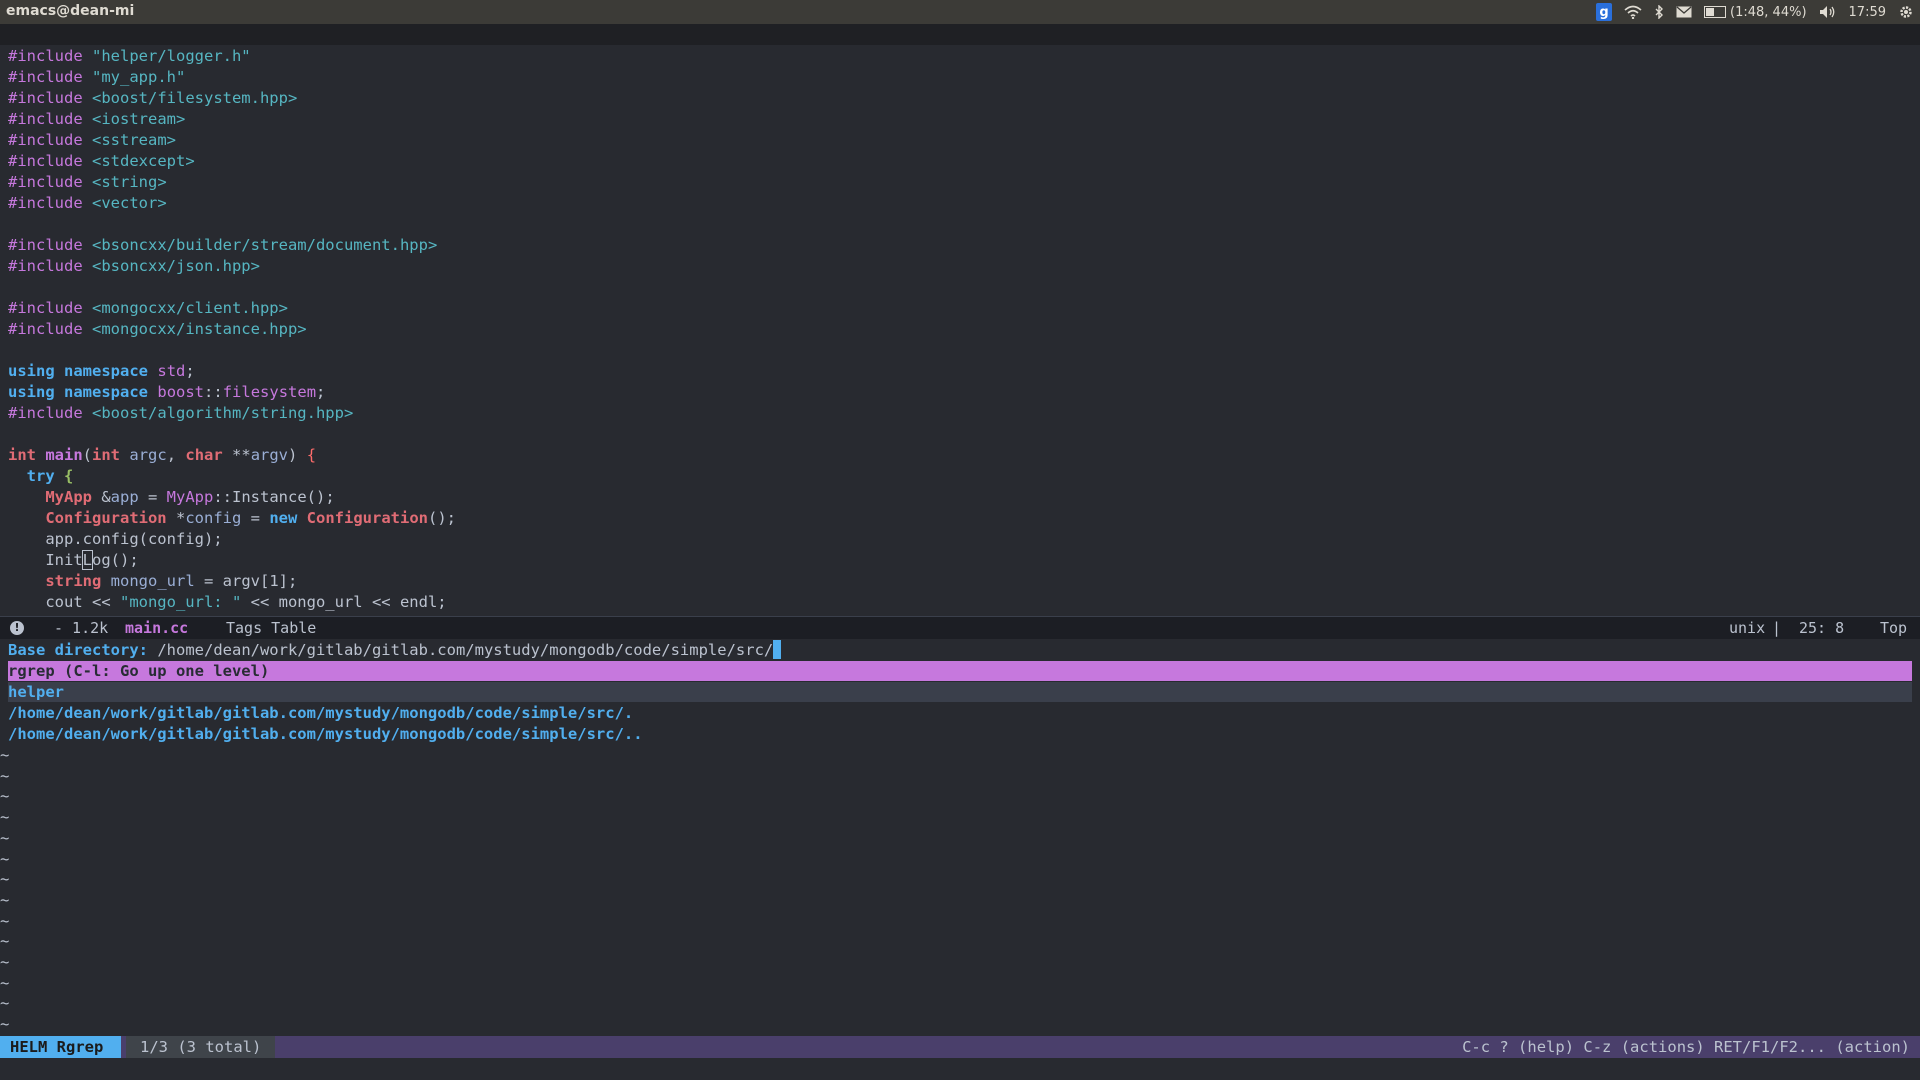  I want to click on volume-icon, so click(1828, 12).